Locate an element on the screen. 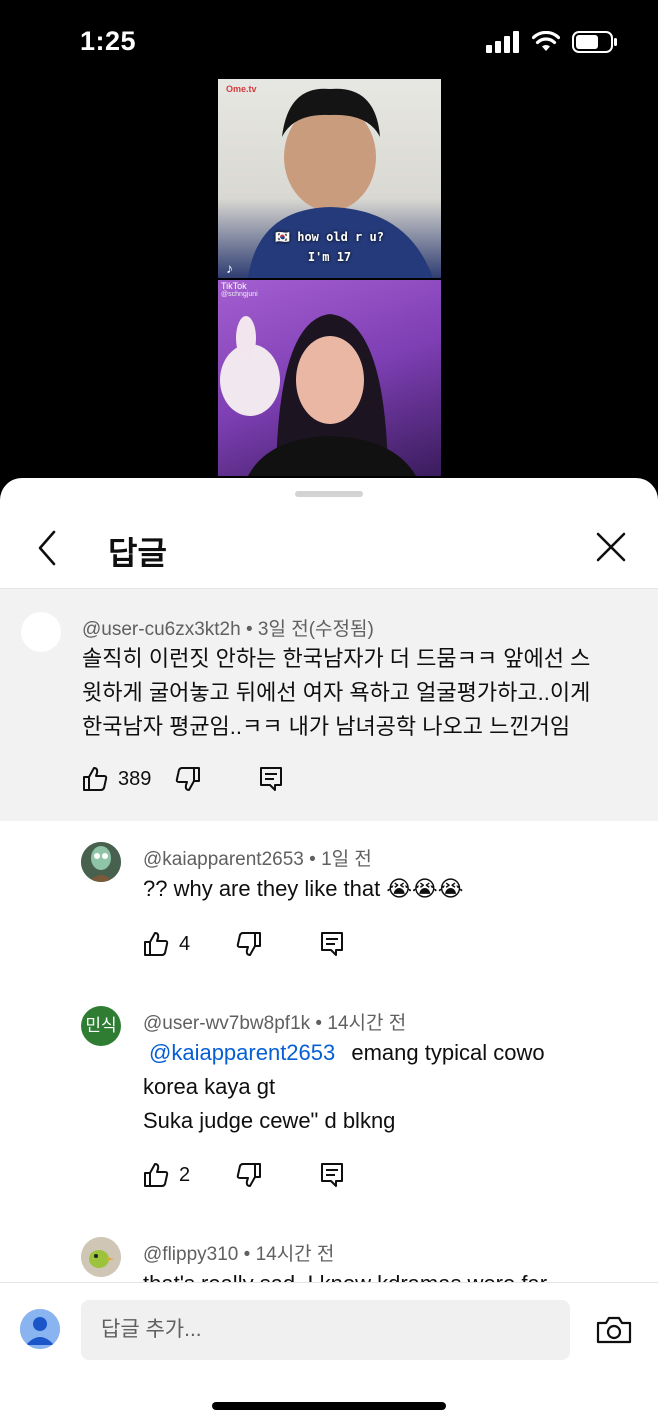  video-frame-top: Ome.tv 🇰🇷 how old r u? I'm 17 ♪ is located at coordinates (329, 178).